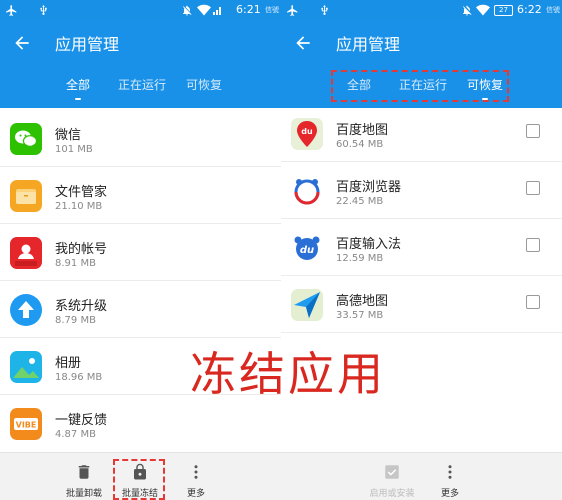 The image size is (562, 500). I want to click on highlight-box-tabs, so click(420, 86).